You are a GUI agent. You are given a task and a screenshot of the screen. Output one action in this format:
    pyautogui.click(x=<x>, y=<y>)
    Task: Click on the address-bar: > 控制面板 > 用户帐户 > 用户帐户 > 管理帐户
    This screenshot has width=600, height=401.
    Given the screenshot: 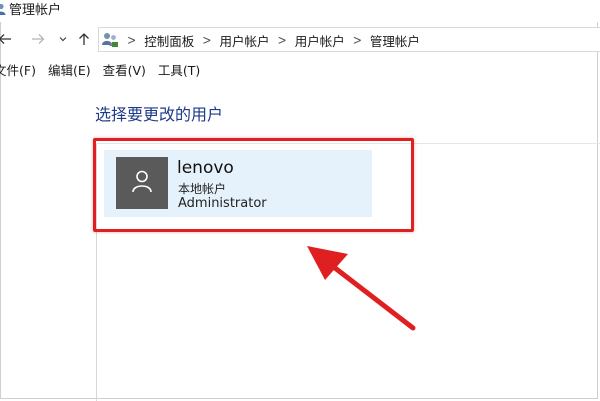 What is the action you would take?
    pyautogui.click(x=349, y=39)
    